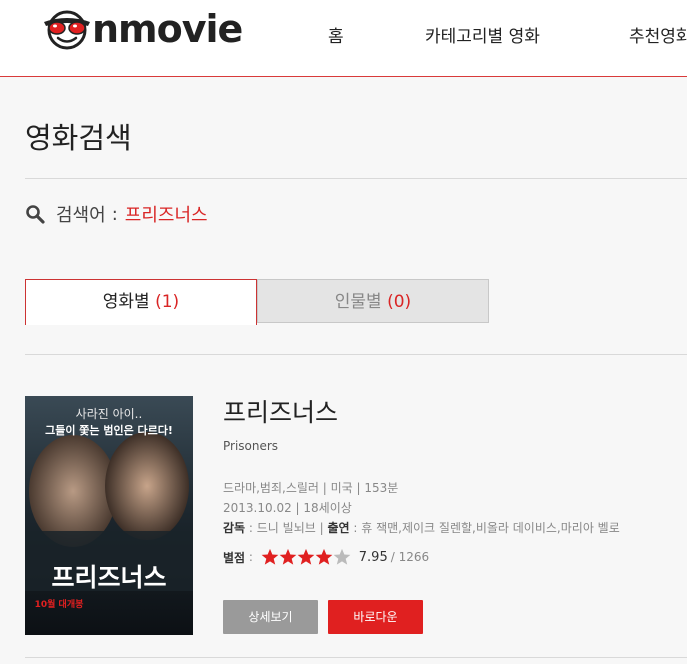  What do you see at coordinates (108, 577) in the screenshot?
I see `poster-title: 프리즈너스` at bounding box center [108, 577].